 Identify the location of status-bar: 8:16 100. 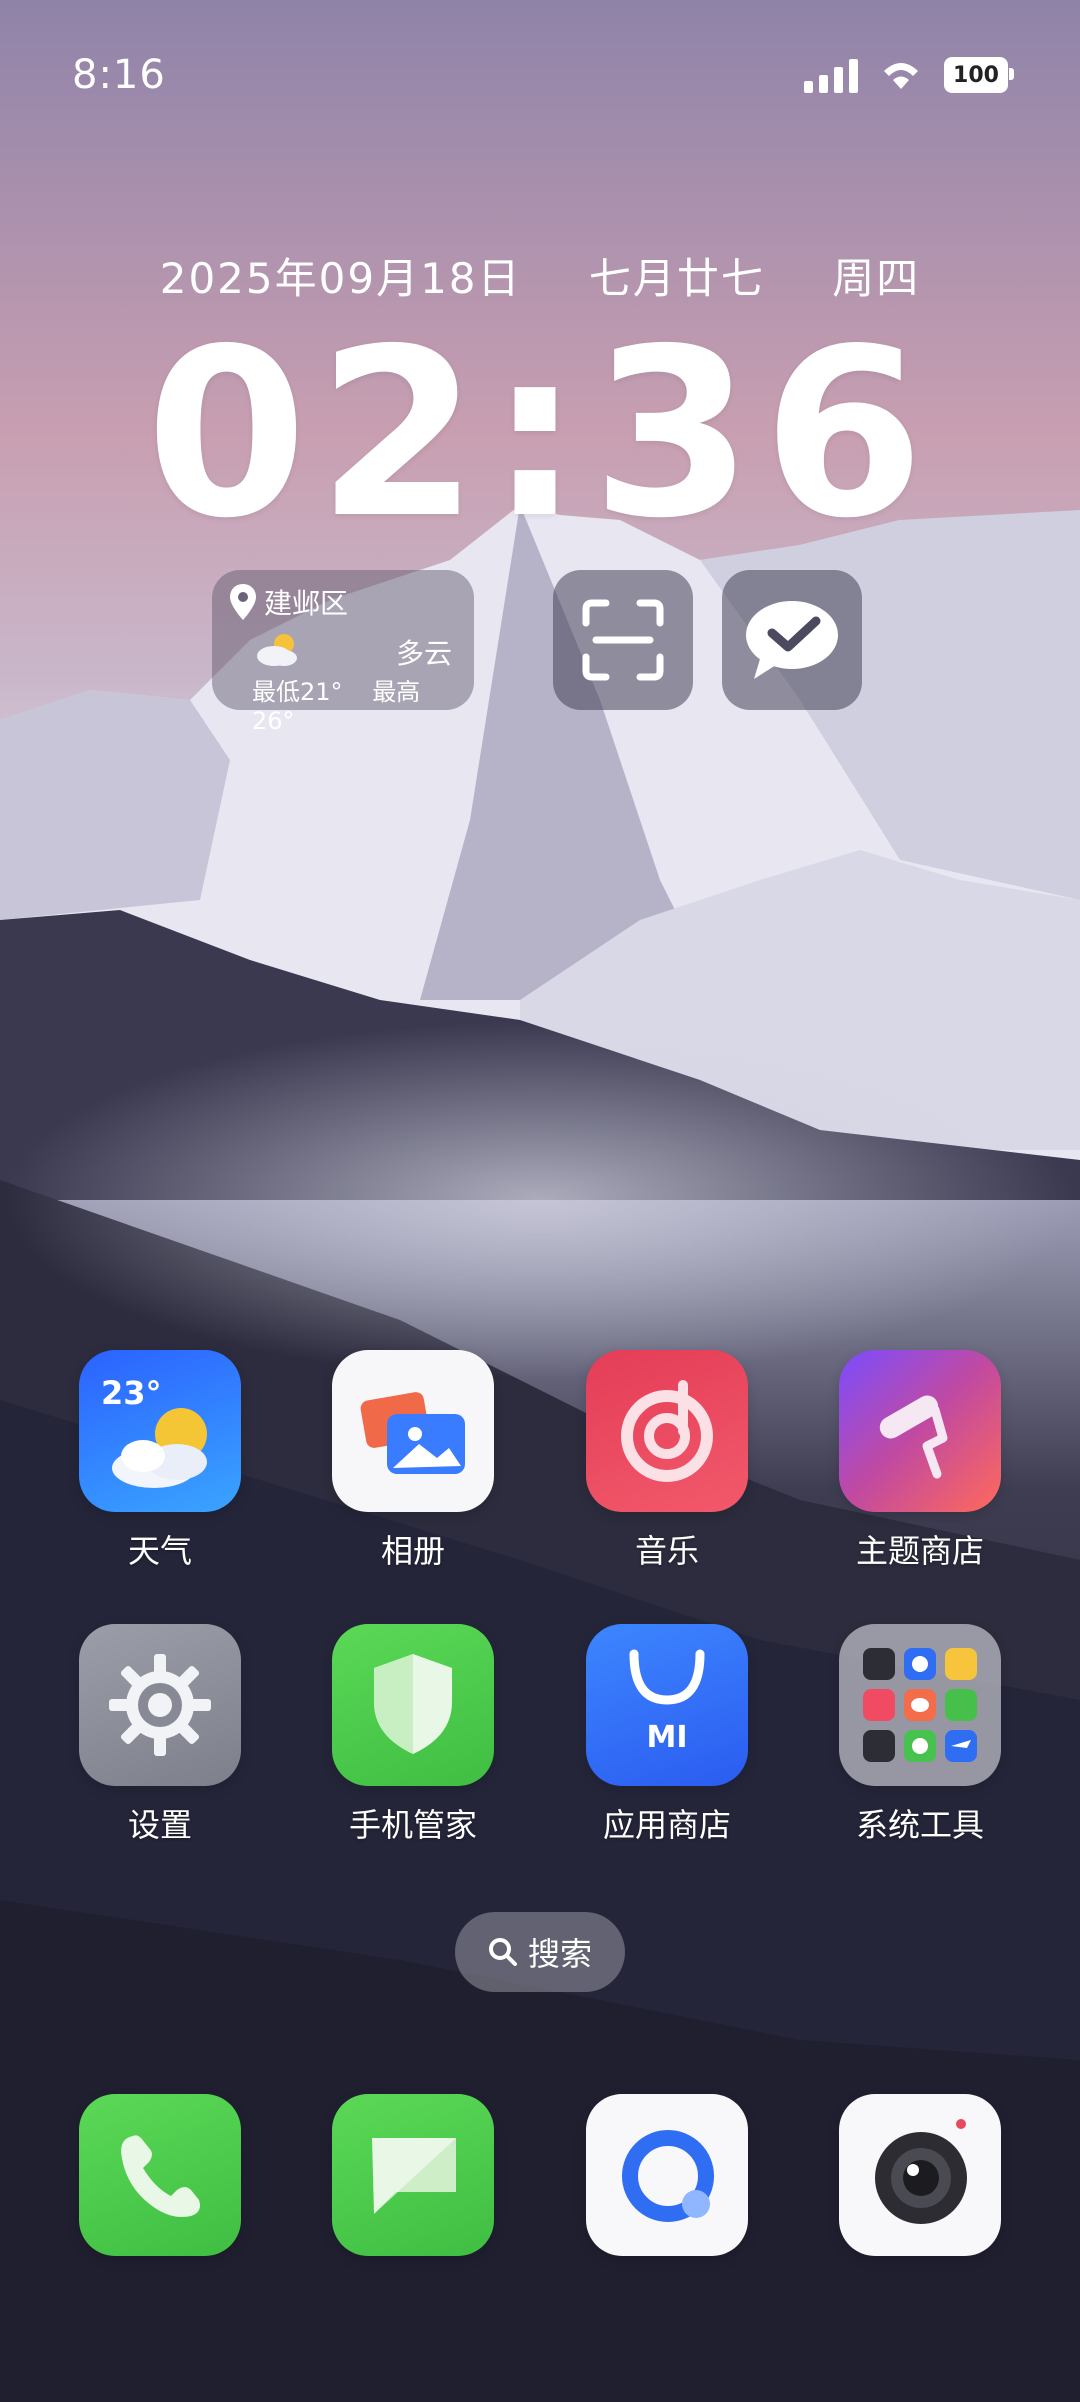
(543, 75).